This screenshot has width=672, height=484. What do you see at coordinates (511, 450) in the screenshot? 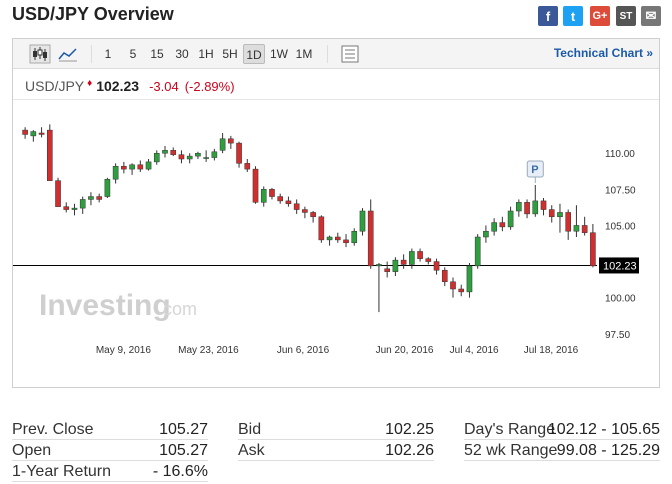
I see `stat-label: 52 wk Range` at bounding box center [511, 450].